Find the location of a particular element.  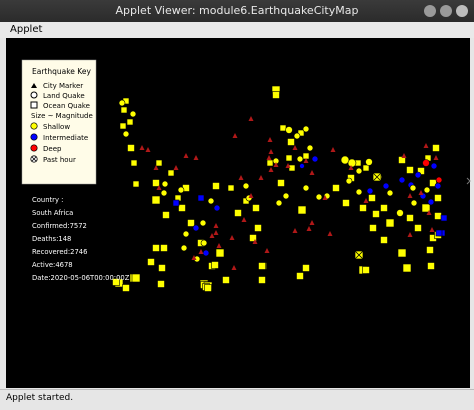

legend-label-intermediate: Intermediate is located at coordinates (65, 138).